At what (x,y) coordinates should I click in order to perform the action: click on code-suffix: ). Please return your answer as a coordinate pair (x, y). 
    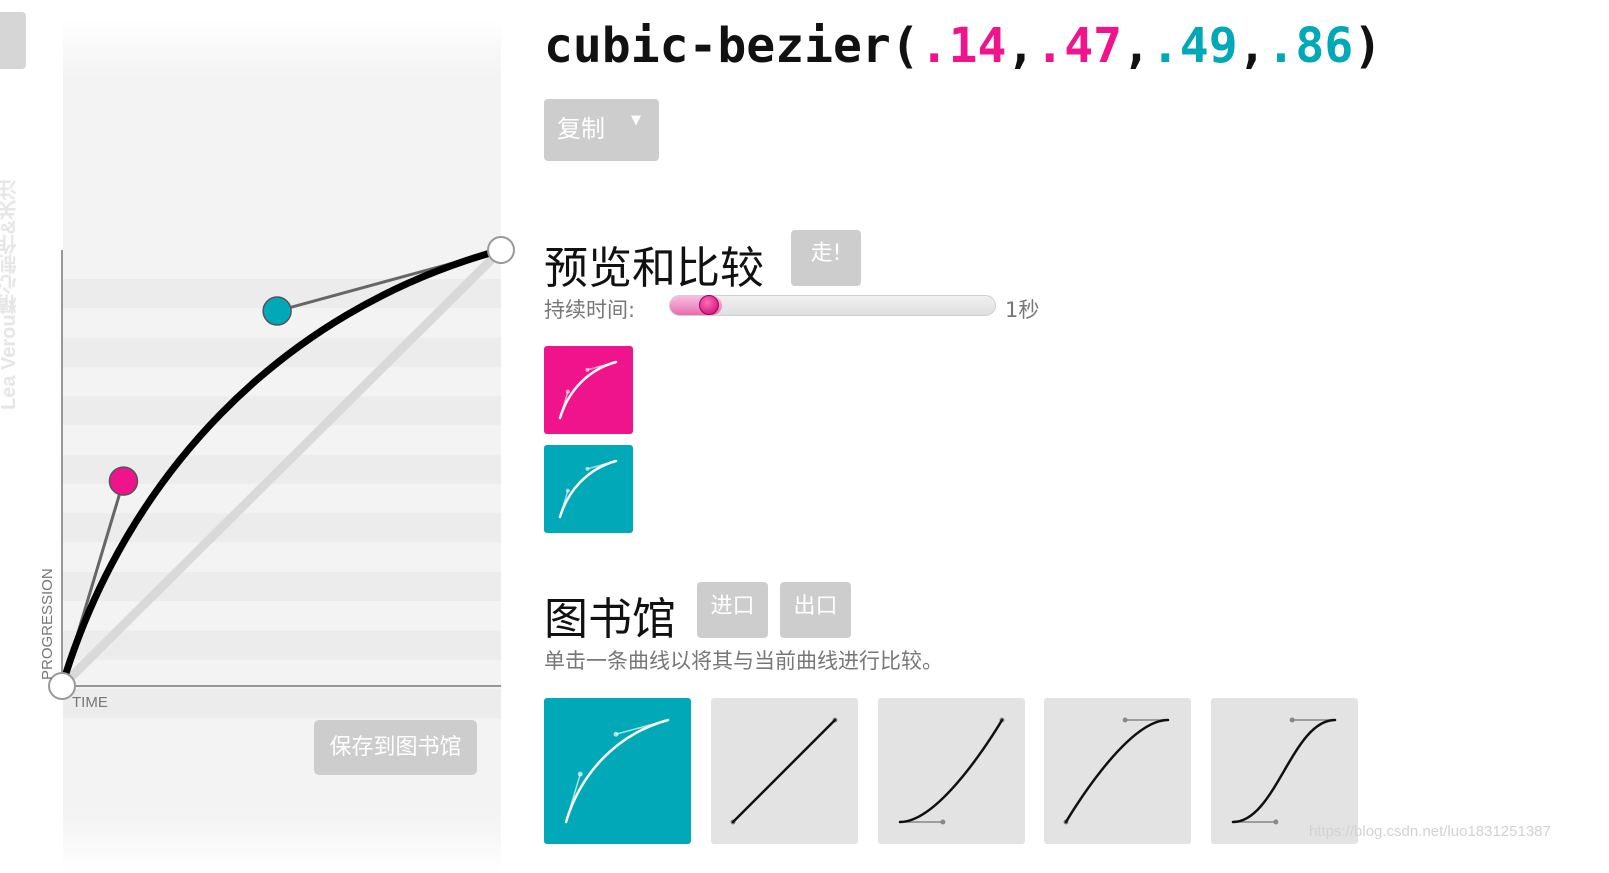
    Looking at the image, I should click on (1368, 46).